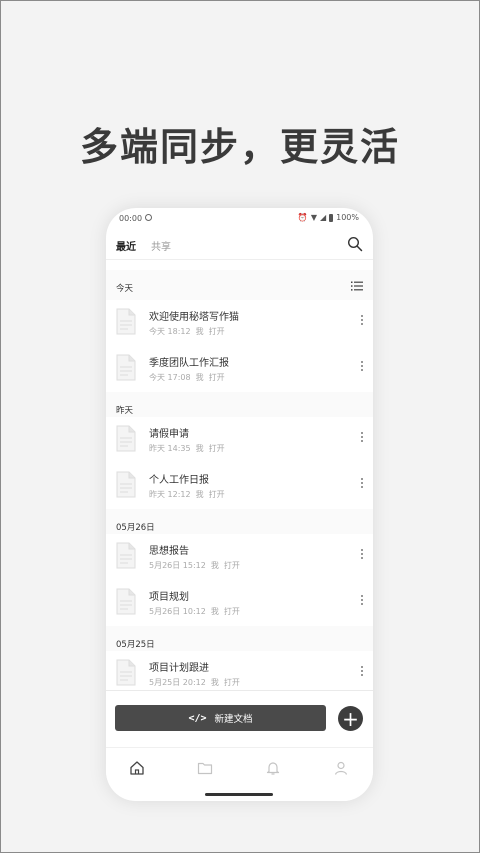 The width and height of the screenshot is (480, 853). Describe the element at coordinates (331, 217) in the screenshot. I see `battery-icon` at that location.